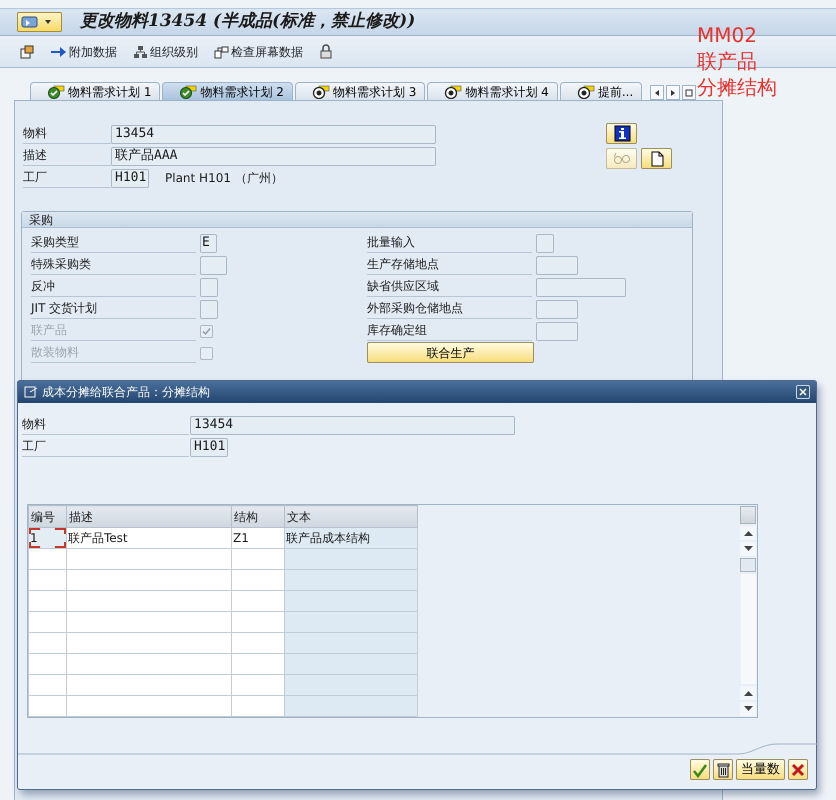  Describe the element at coordinates (48, 22) in the screenshot. I see `caret-icon` at that location.